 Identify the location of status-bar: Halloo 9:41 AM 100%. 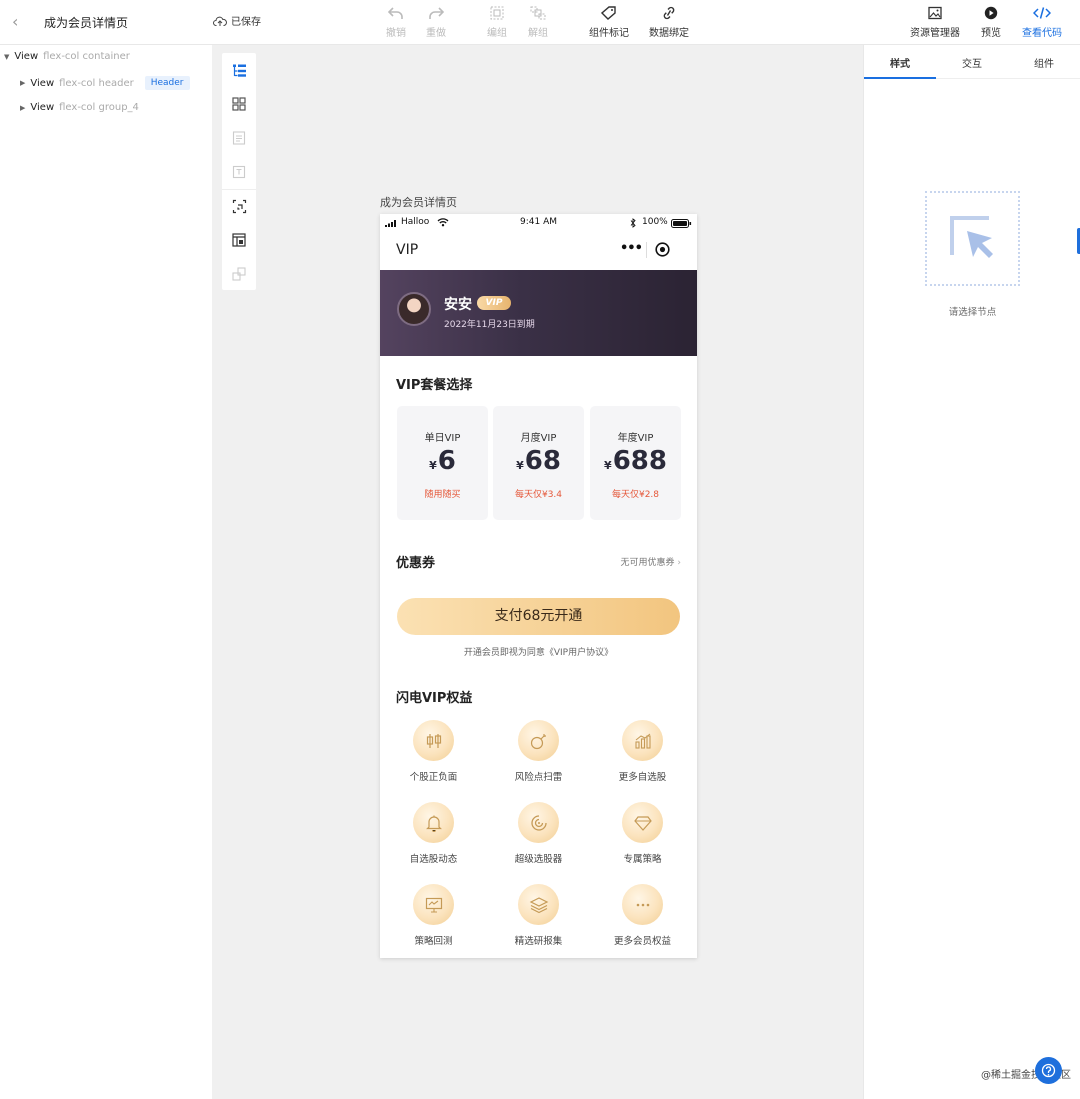
(538, 223).